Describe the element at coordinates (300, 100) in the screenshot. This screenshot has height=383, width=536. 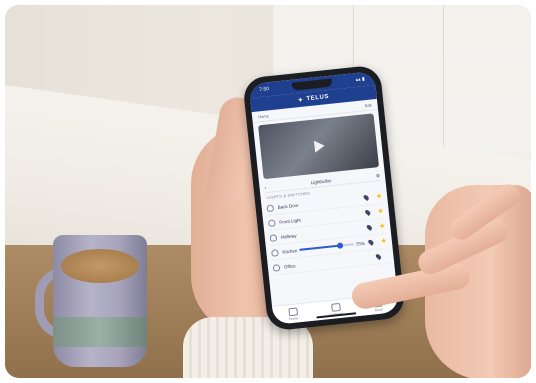
I see `telus-leaf-icon: ✦` at that location.